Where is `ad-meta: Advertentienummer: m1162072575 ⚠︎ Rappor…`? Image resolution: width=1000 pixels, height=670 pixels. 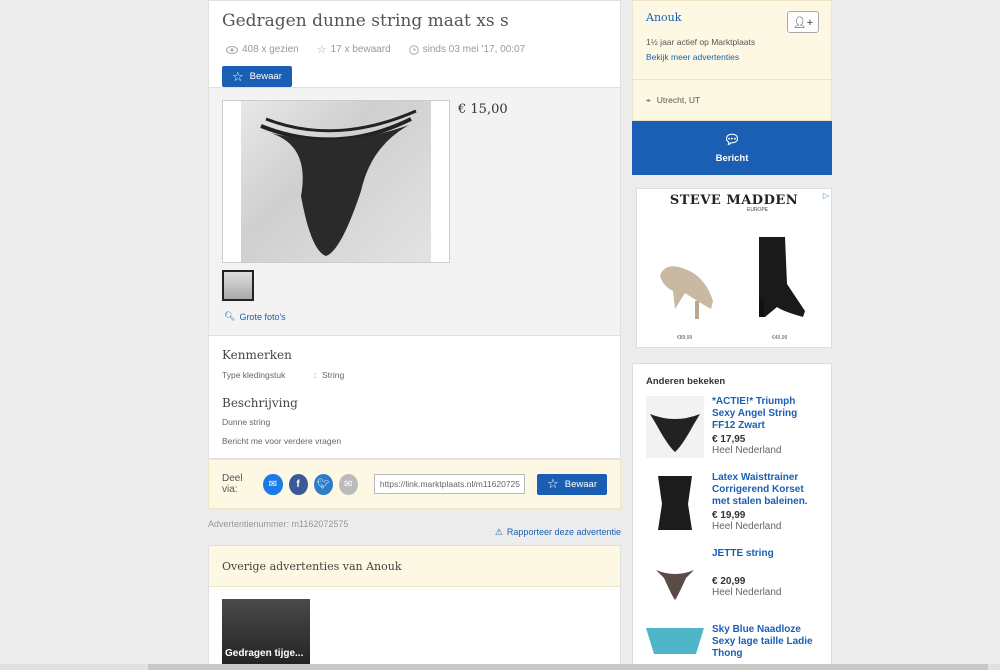
ad-meta: Advertentienummer: m1162072575 ⚠︎ Rappor… is located at coordinates (414, 527).